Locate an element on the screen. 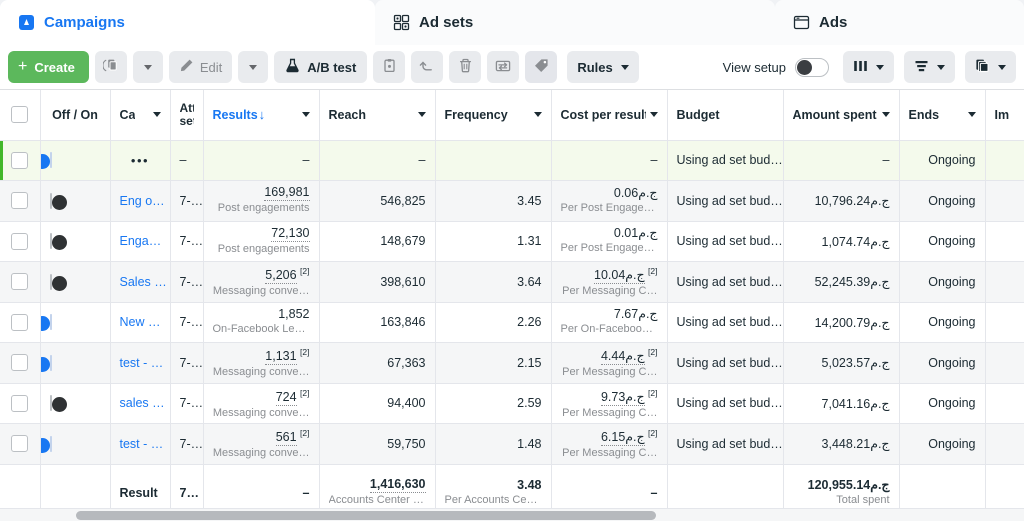  col-budget: Budget is located at coordinates (725, 115).